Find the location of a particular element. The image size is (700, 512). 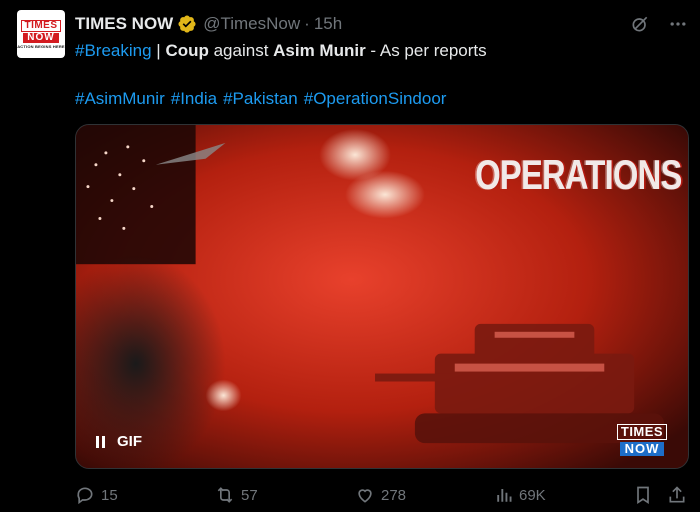

like-button: 278 is located at coordinates (380, 495).